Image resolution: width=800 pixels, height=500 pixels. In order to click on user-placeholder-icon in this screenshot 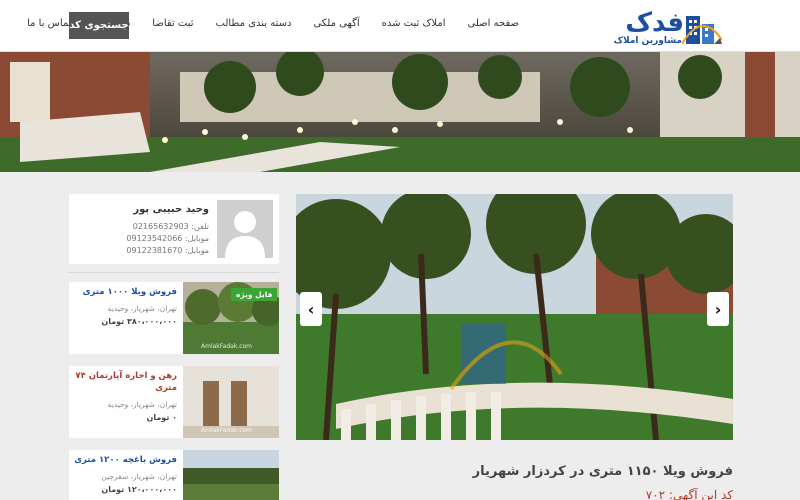, I will do `click(245, 234)`.